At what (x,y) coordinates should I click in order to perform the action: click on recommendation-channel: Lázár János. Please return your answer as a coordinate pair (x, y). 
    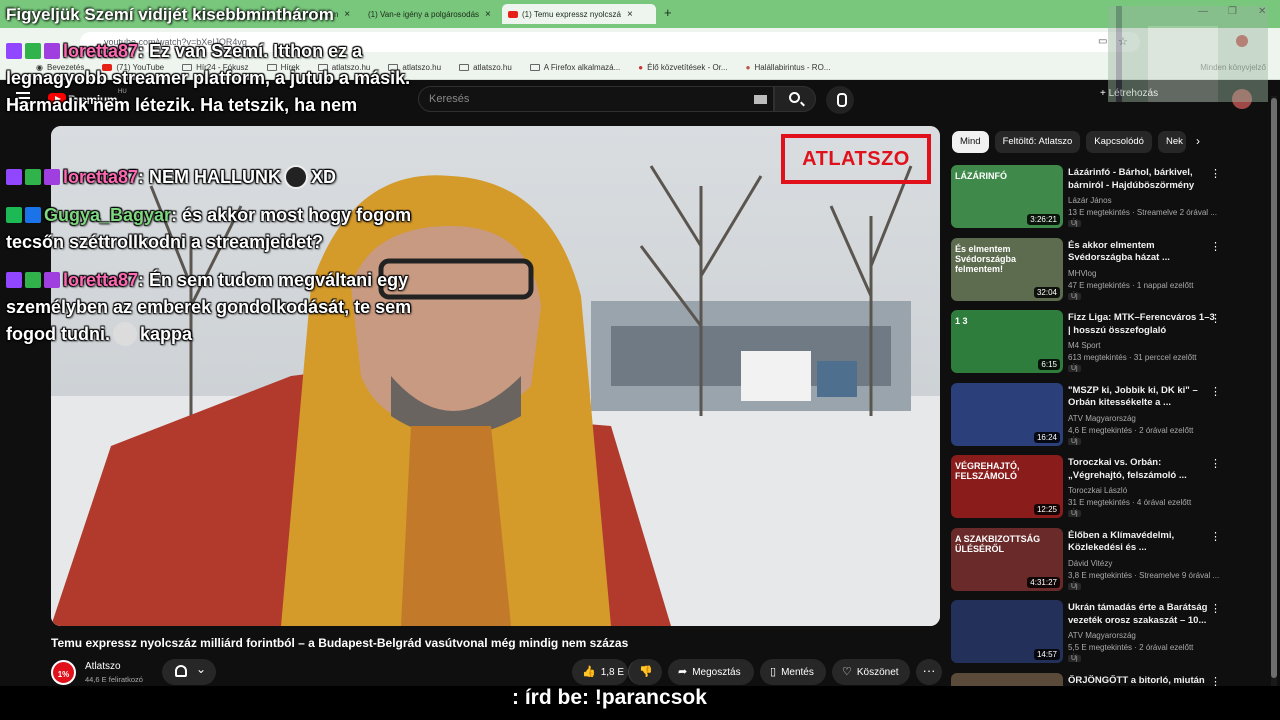
    Looking at the image, I should click on (1090, 200).